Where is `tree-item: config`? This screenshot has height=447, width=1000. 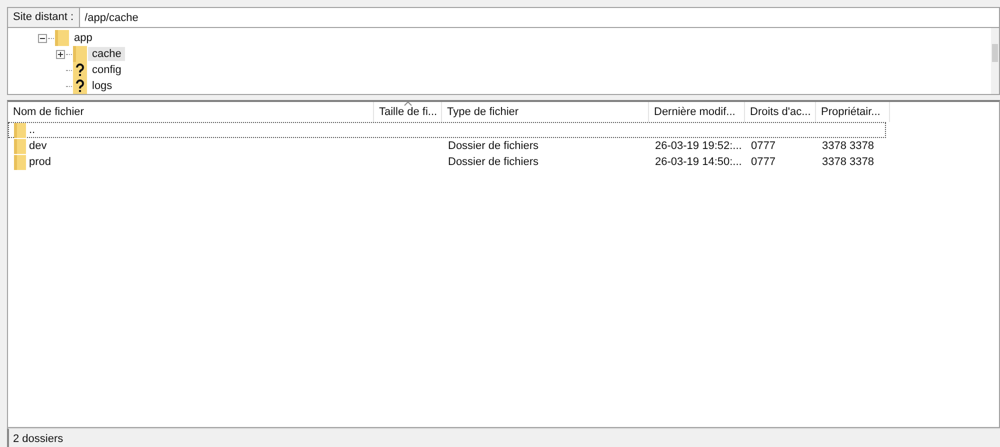
tree-item: config is located at coordinates (107, 70).